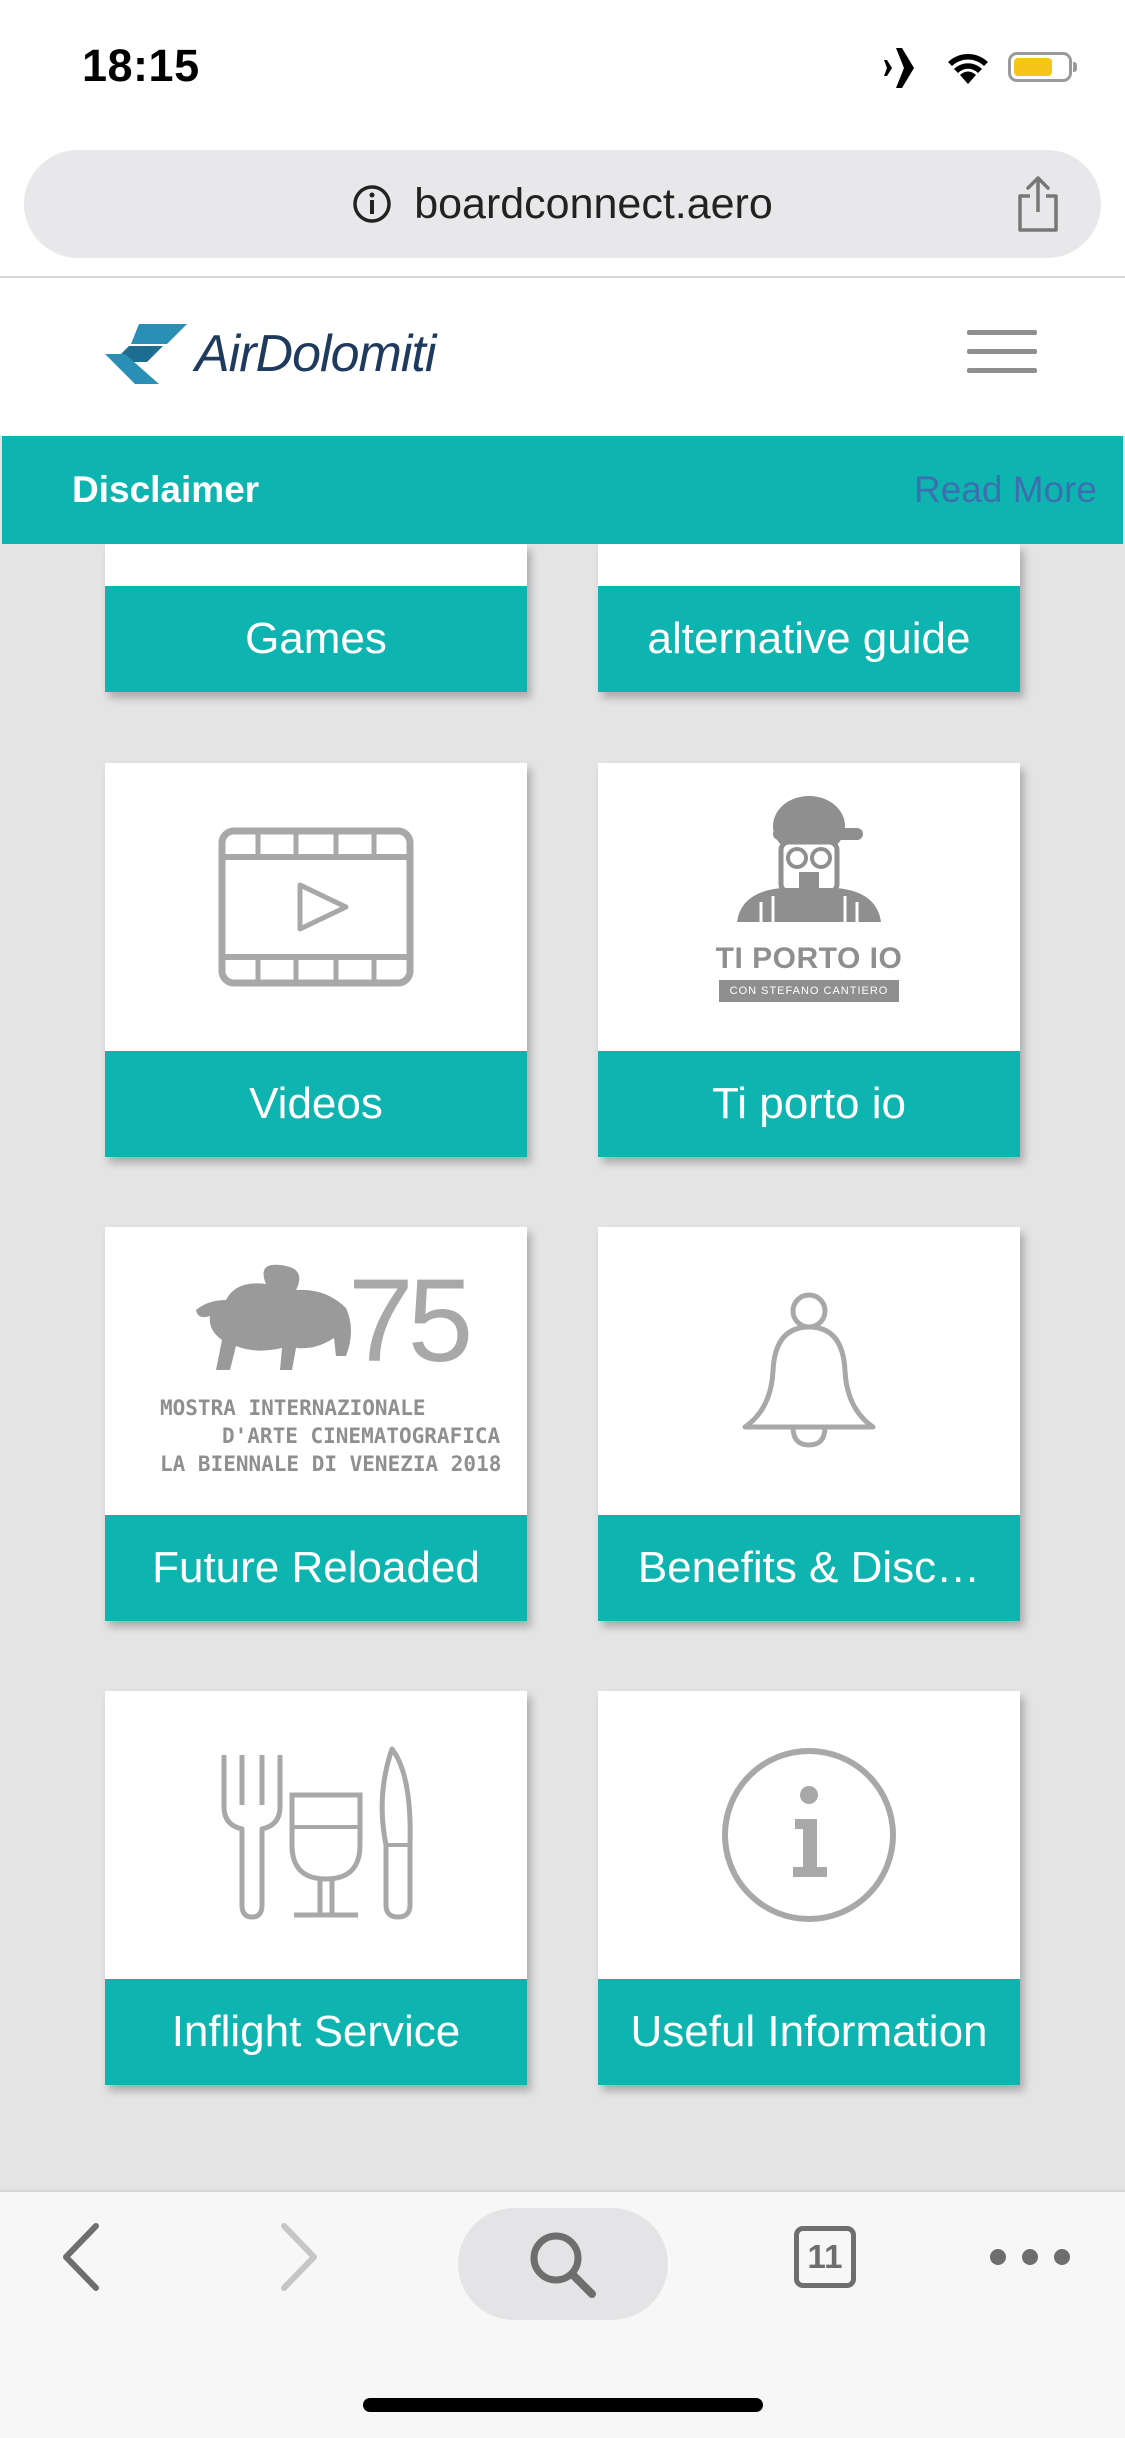 The image size is (1125, 2438). What do you see at coordinates (809, 639) in the screenshot?
I see `tile-label: alternative guide` at bounding box center [809, 639].